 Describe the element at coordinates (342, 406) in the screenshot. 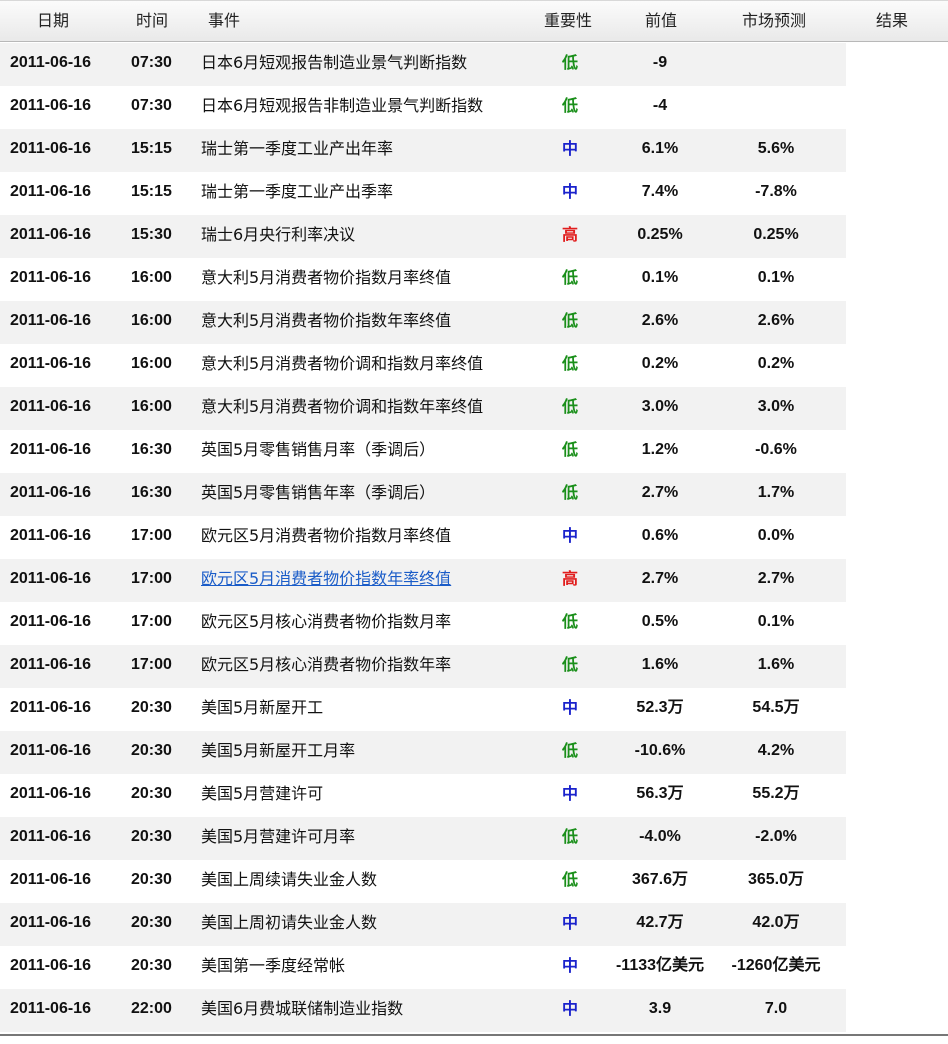

I see `row-event: 意大利5月消费者物价调和指数年率终值` at that location.